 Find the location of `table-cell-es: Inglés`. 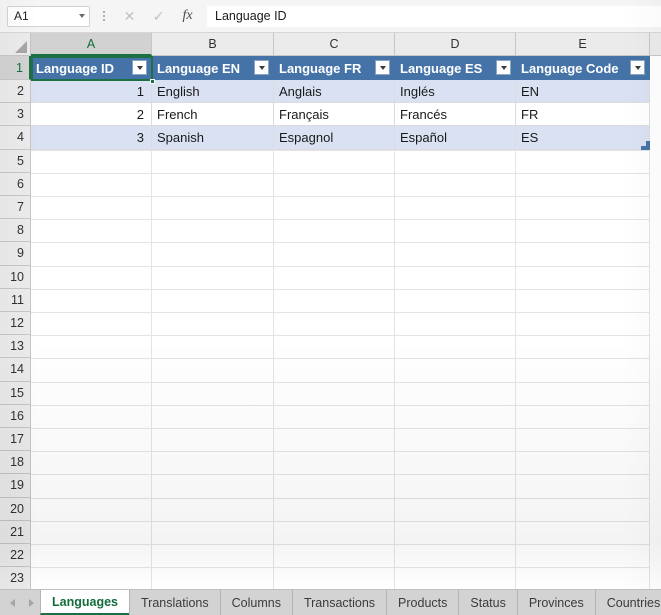

table-cell-es: Inglés is located at coordinates (455, 92).